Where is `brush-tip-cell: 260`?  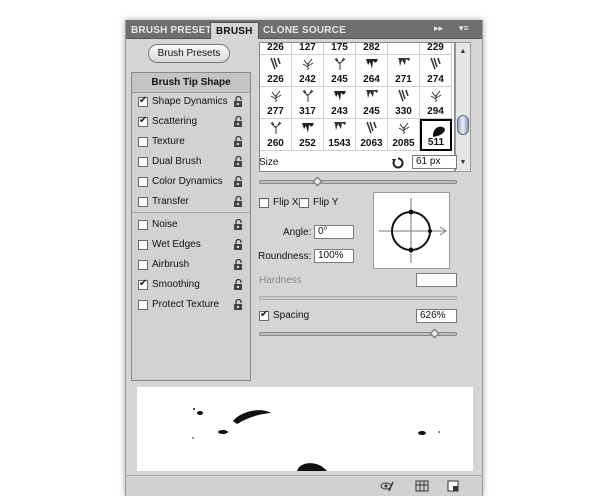
brush-tip-cell: 260 is located at coordinates (276, 135).